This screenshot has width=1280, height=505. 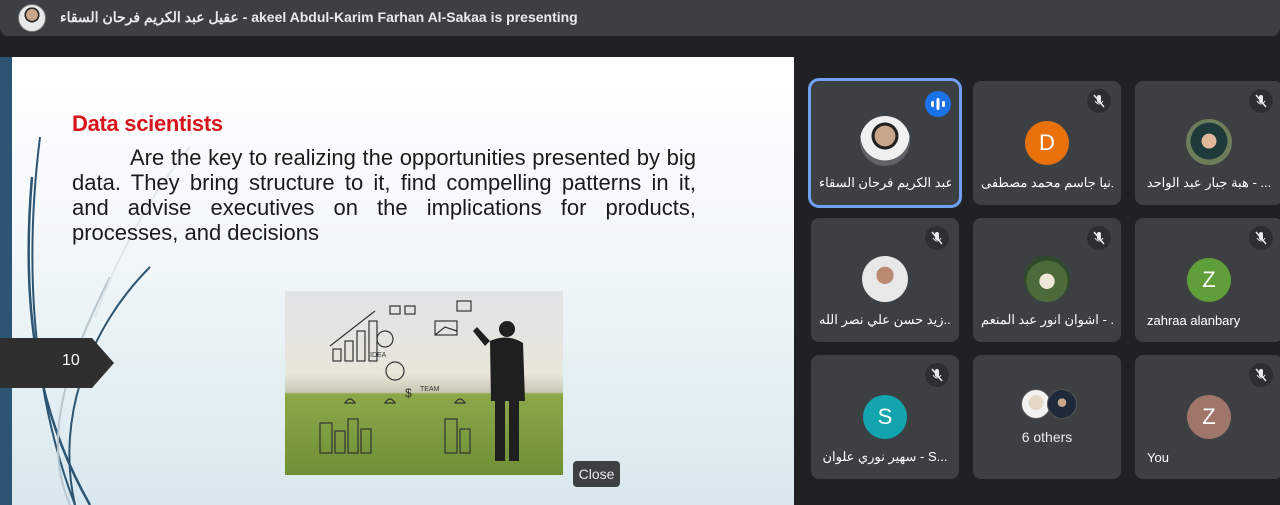 I want to click on businessman-sketch-icon: IDEA TEAM $, so click(x=422, y=380).